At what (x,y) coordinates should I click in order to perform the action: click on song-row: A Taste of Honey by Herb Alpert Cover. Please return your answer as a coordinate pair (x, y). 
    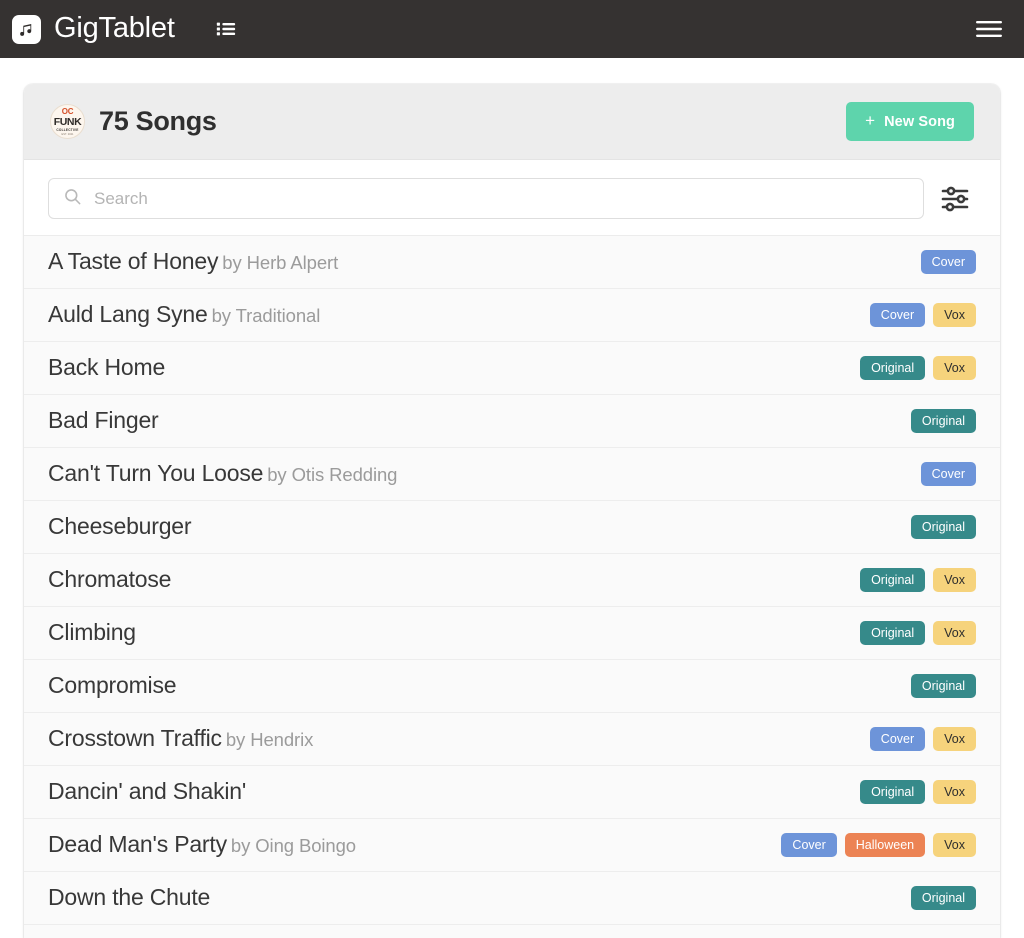
    Looking at the image, I should click on (512, 262).